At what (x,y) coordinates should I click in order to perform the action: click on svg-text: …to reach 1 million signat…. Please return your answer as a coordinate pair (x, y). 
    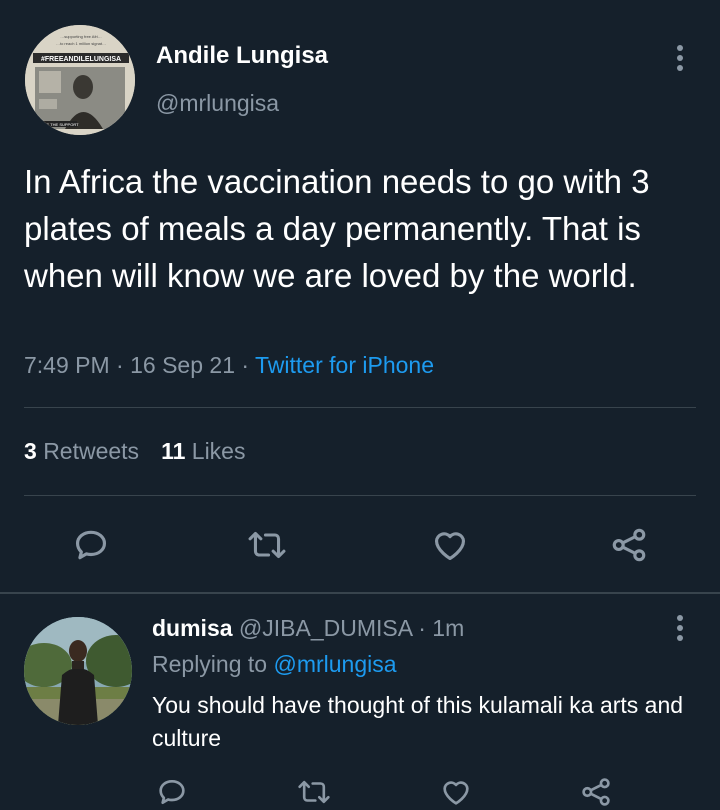
    Looking at the image, I should click on (81, 43).